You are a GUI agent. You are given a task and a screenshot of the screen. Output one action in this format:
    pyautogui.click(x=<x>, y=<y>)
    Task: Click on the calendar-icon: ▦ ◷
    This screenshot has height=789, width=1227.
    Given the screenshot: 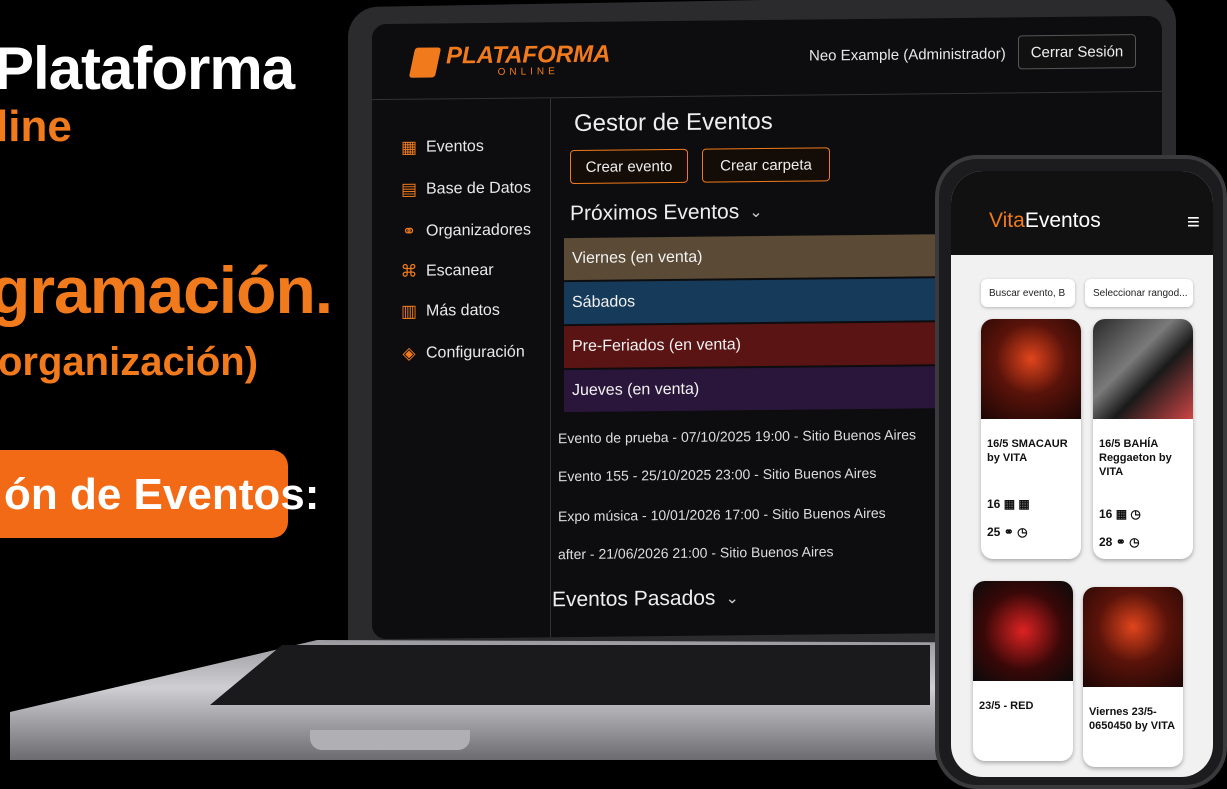 What is the action you would take?
    pyautogui.click(x=1128, y=514)
    